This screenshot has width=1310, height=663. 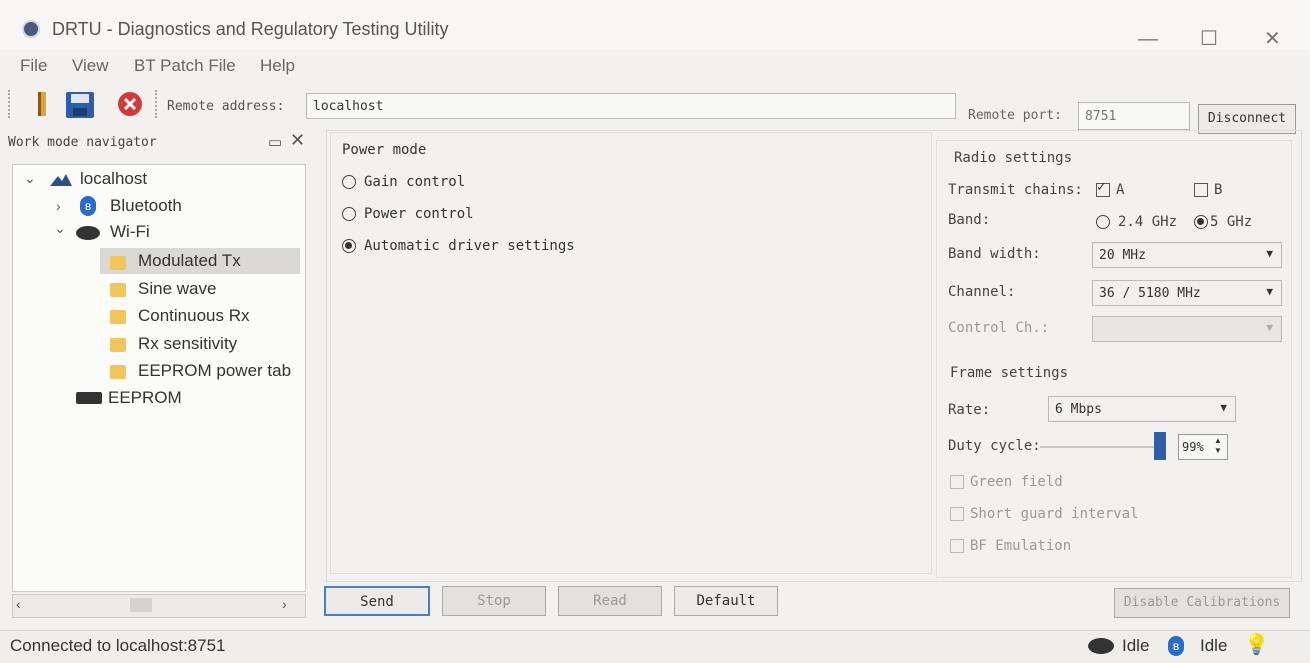 I want to click on stop-button: Stop, so click(x=494, y=601).